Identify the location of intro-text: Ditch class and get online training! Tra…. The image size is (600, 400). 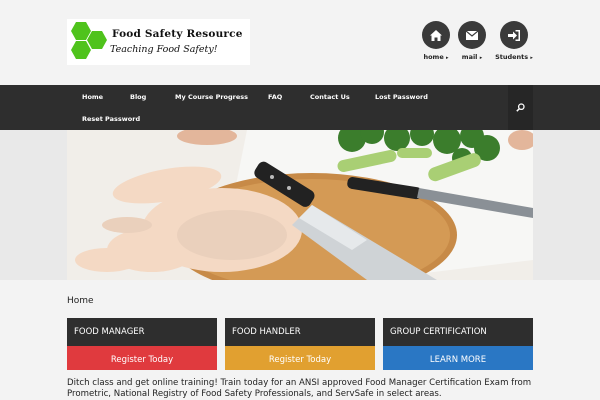
(299, 388).